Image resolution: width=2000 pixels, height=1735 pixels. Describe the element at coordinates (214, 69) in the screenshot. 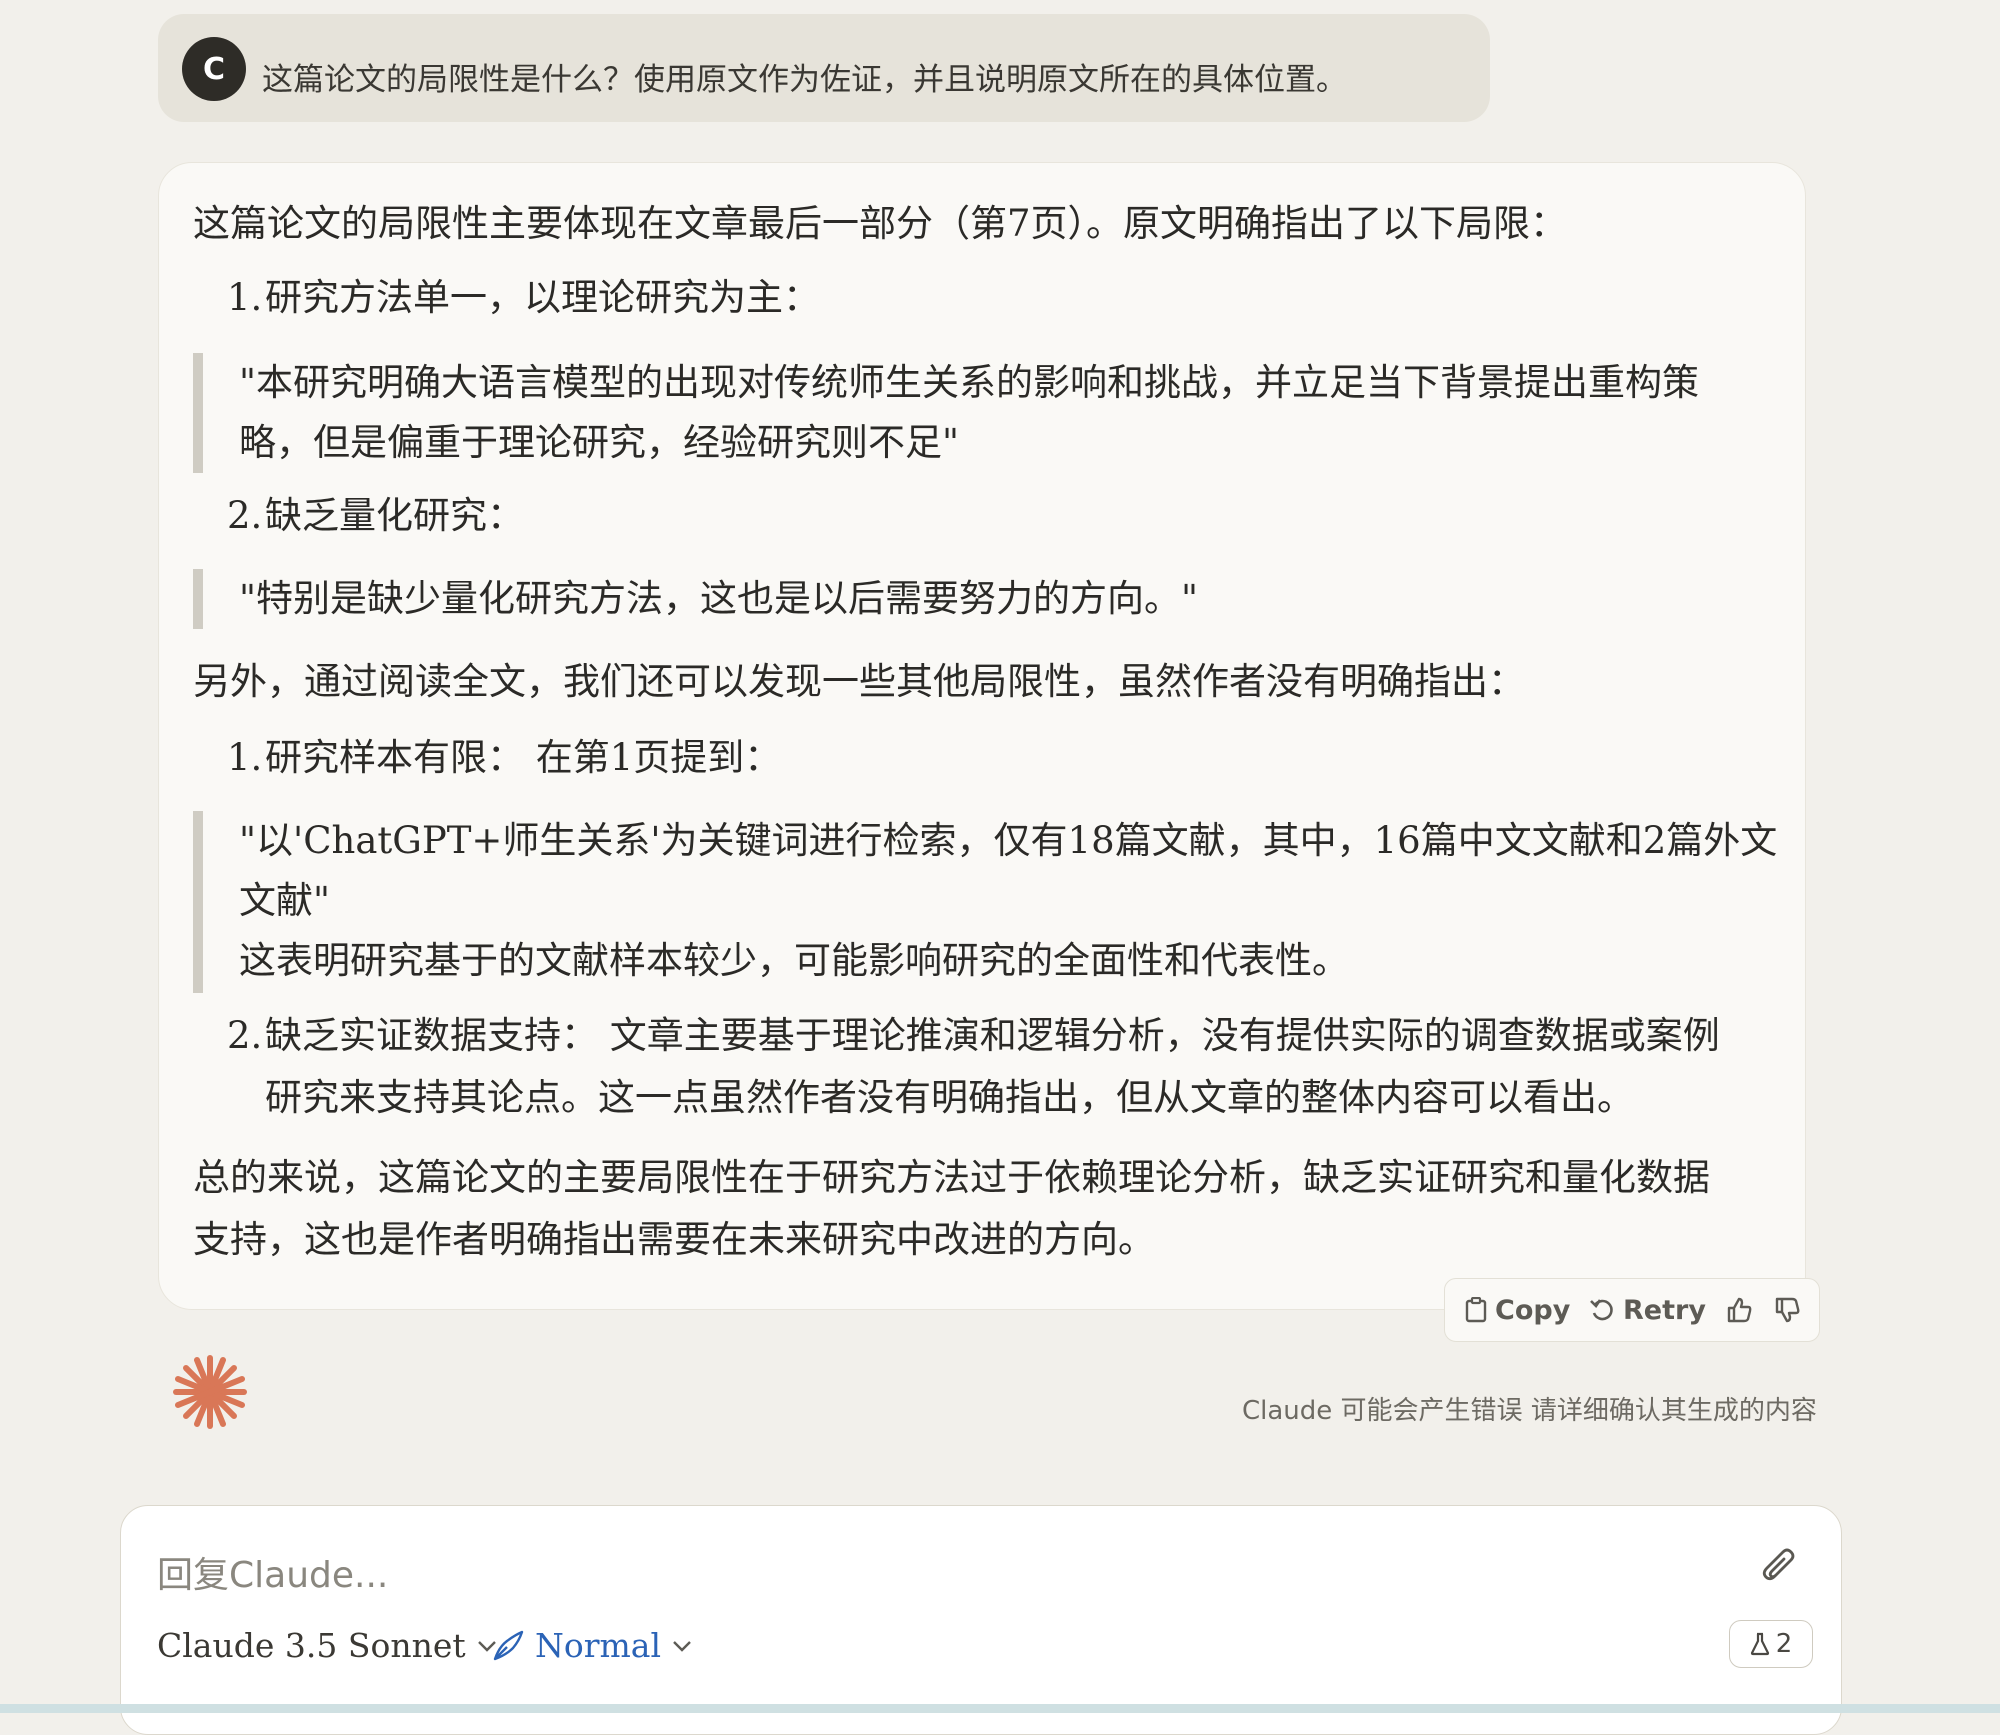

I see `user-avatar: C` at that location.